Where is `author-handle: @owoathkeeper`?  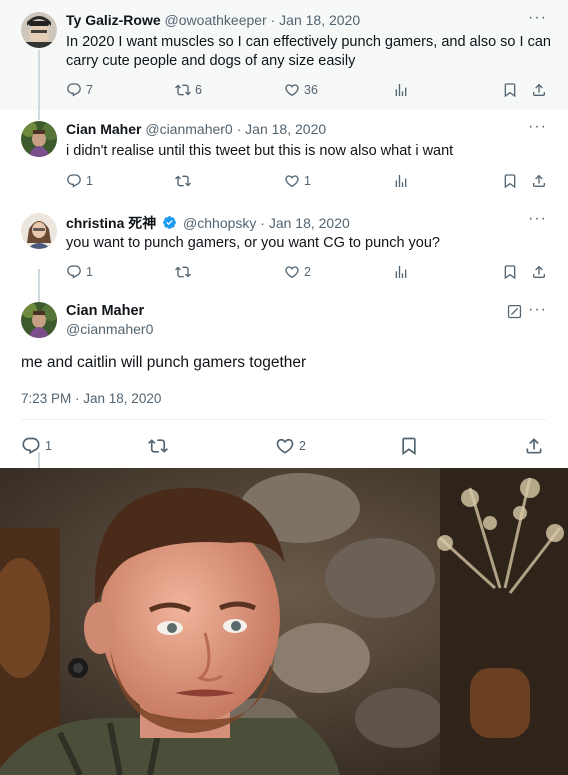 author-handle: @owoathkeeper is located at coordinates (216, 20).